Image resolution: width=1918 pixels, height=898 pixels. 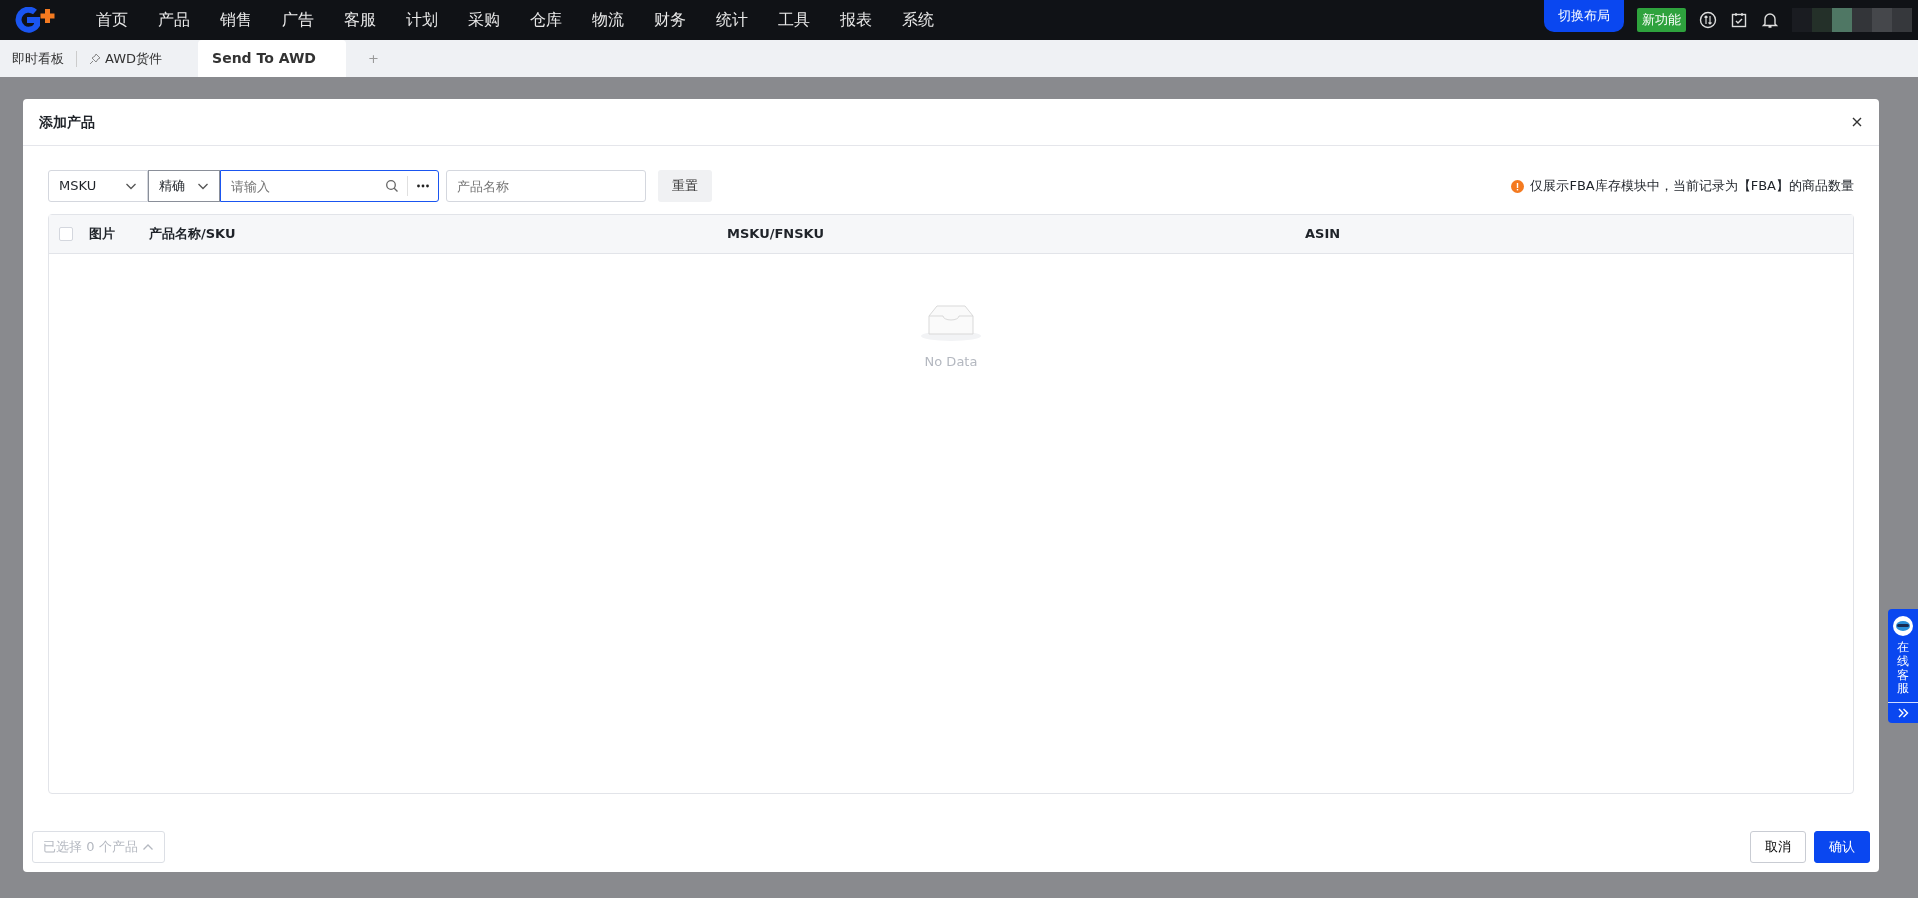 What do you see at coordinates (546, 20) in the screenshot?
I see `nav-menu-item: 仓库` at bounding box center [546, 20].